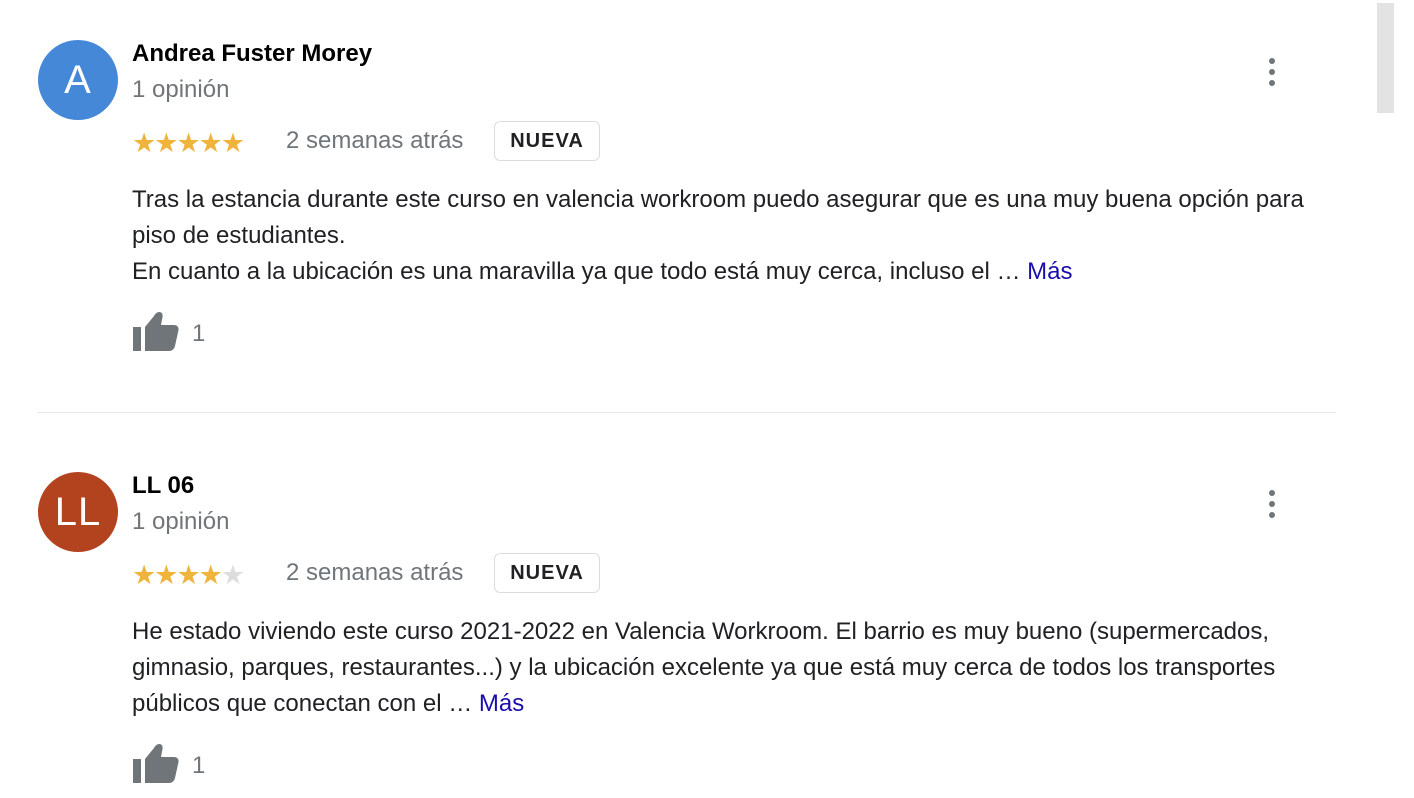 Image resolution: width=1414 pixels, height=798 pixels. What do you see at coordinates (1385, 58) in the screenshot?
I see `scrollbar-thumb` at bounding box center [1385, 58].